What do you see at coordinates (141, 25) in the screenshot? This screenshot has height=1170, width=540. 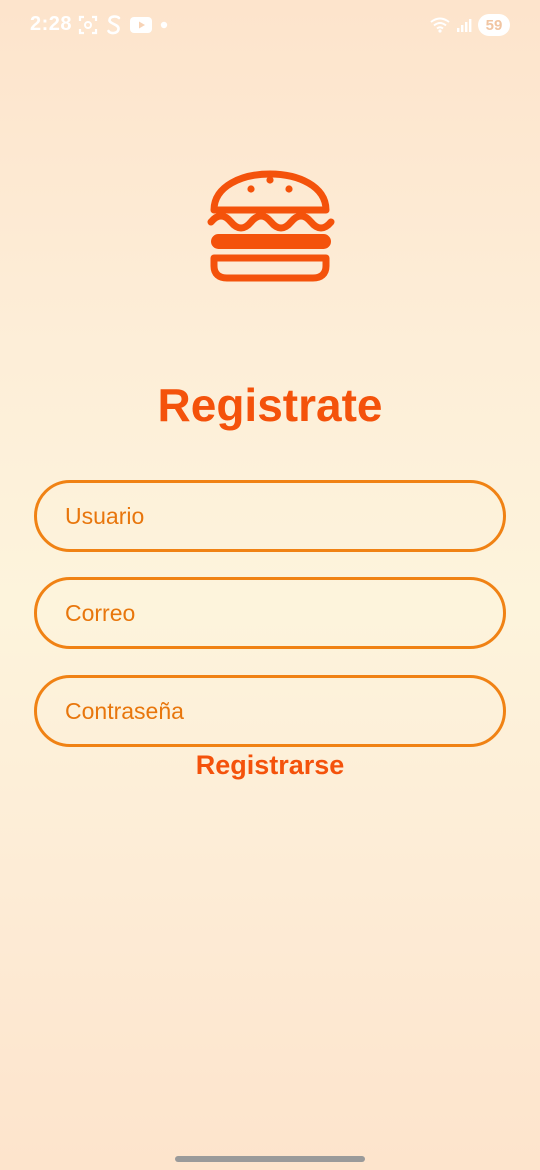 I see `youtube-icon` at bounding box center [141, 25].